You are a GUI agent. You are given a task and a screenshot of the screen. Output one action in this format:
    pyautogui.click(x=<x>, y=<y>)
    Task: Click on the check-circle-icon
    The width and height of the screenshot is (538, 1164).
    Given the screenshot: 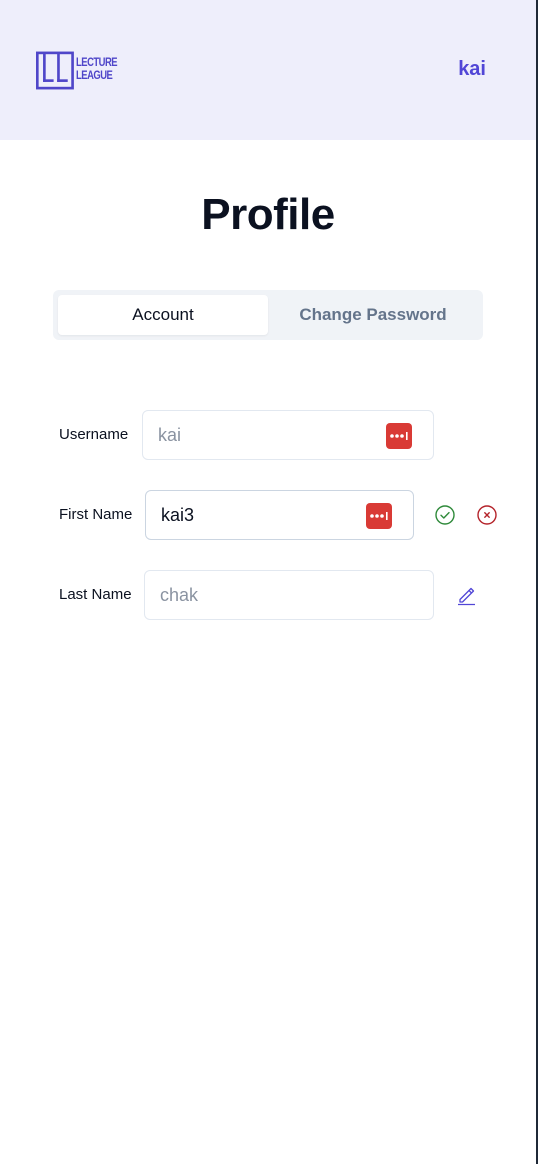 What is the action you would take?
    pyautogui.click(x=445, y=515)
    